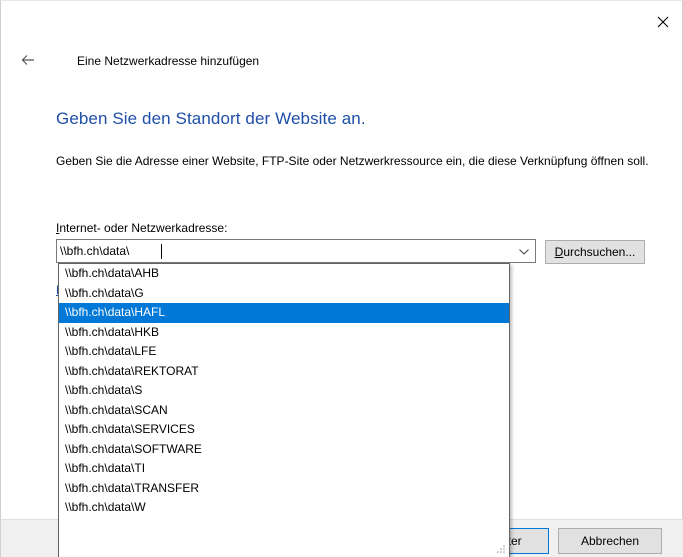  What do you see at coordinates (284, 313) in the screenshot?
I see `dropdown-item: \\bfh.ch\data\HAFL` at bounding box center [284, 313].